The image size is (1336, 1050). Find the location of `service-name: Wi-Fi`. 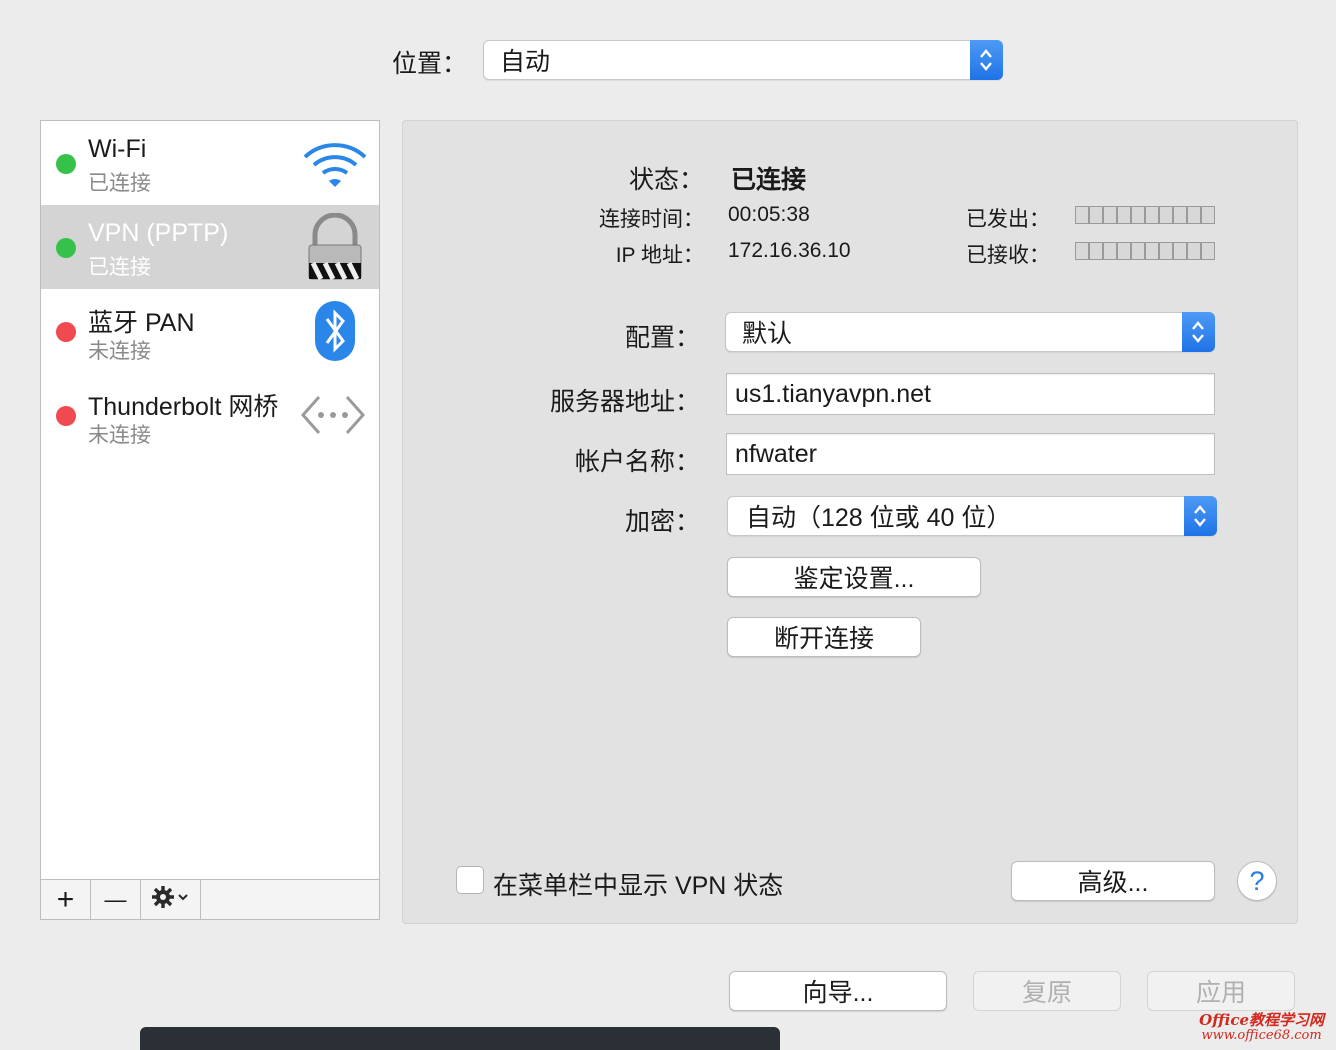

service-name: Wi-Fi is located at coordinates (117, 149).